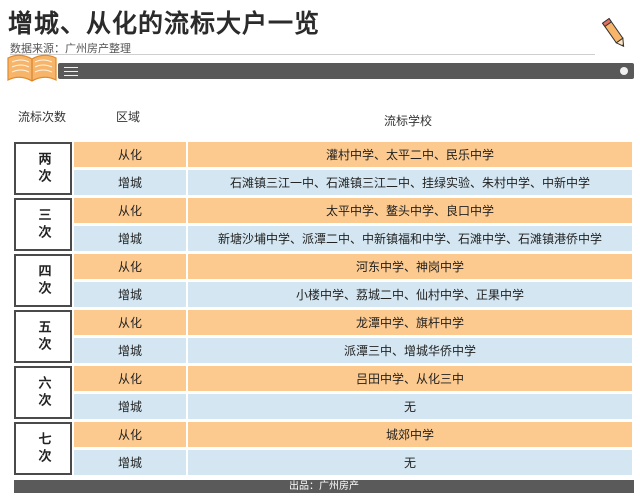 The width and height of the screenshot is (640, 496). I want to click on table-row: 增城 新塘沙埔中学、派潭二中、中新镇福和中学、石滩中学、石滩镇港侨中学, so click(353, 238).